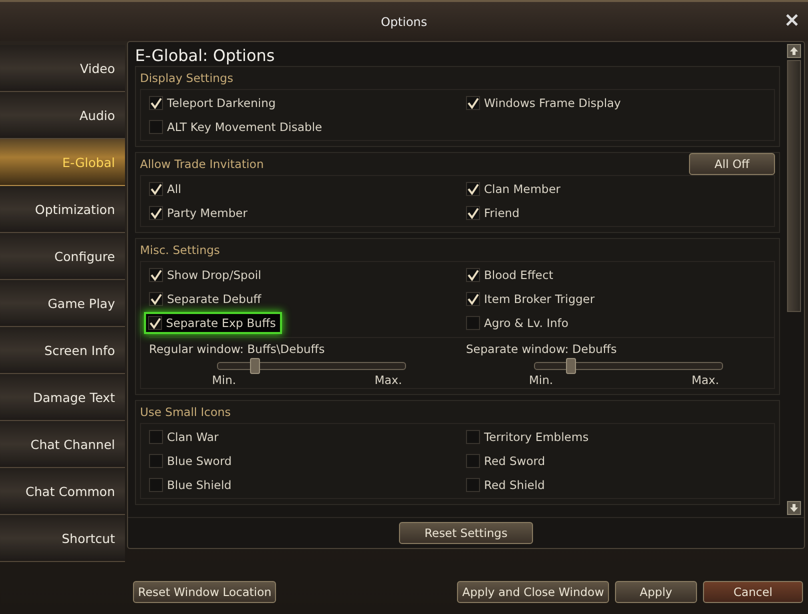  Describe the element at coordinates (199, 485) in the screenshot. I see `option-label: Blue Shield` at that location.